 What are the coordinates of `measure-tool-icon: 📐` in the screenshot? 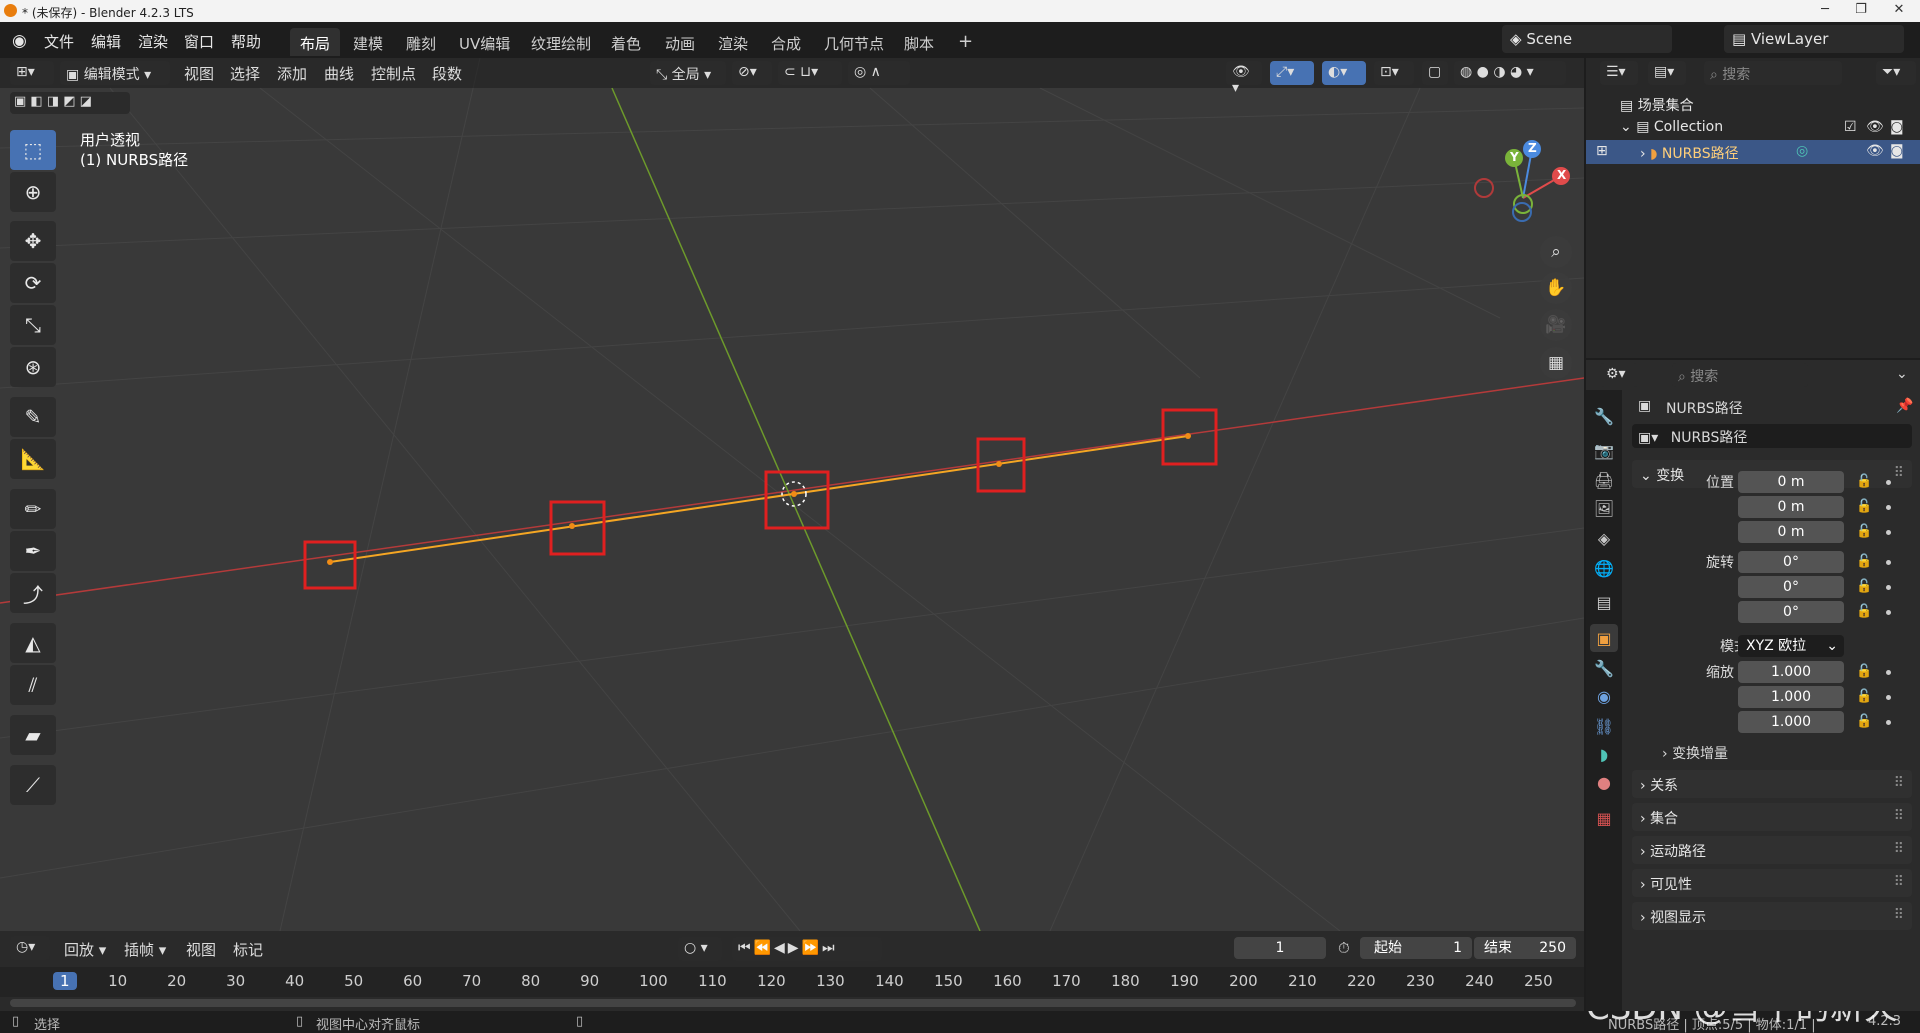 It's located at (33, 459).